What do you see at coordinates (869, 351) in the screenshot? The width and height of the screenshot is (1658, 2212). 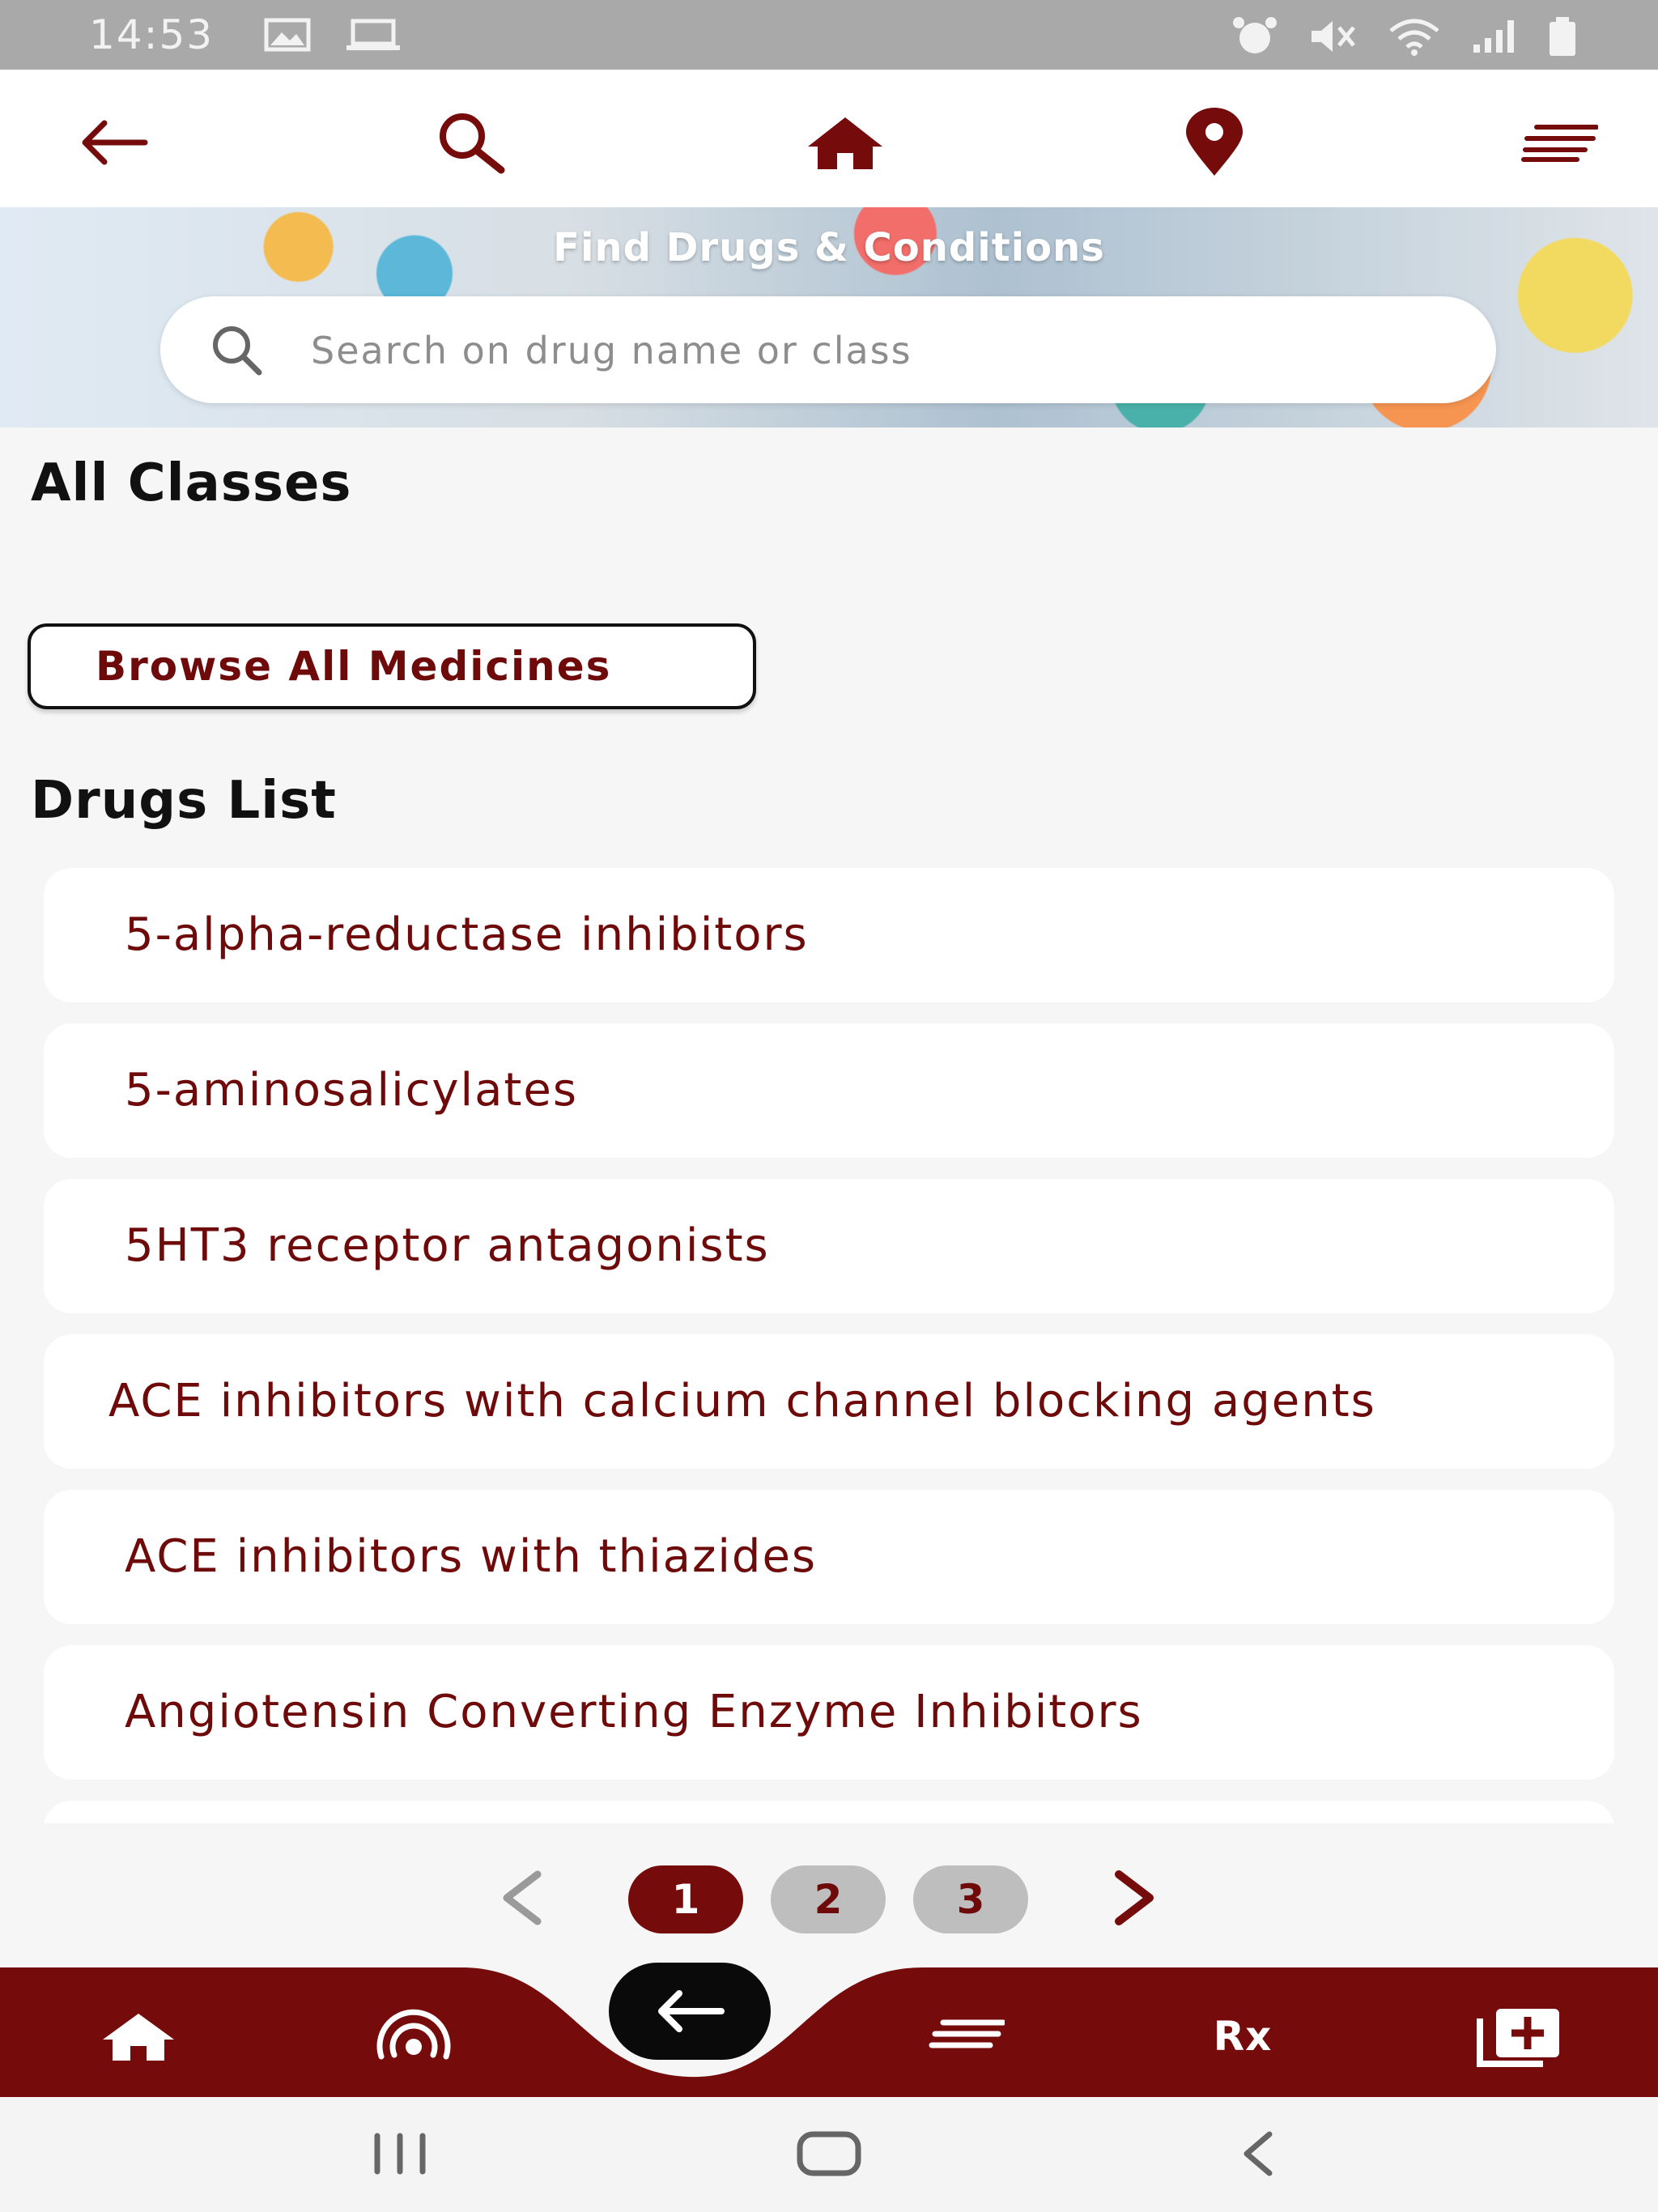 I see `search-input` at bounding box center [869, 351].